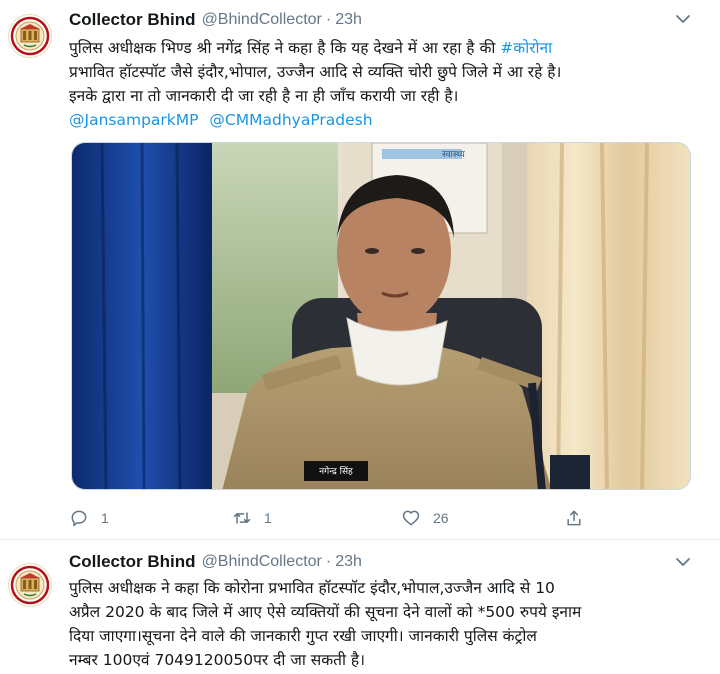 This screenshot has height=674, width=720. Describe the element at coordinates (336, 471) in the screenshot. I see `name-badge-text: नगेन्द्र सिंह` at that location.